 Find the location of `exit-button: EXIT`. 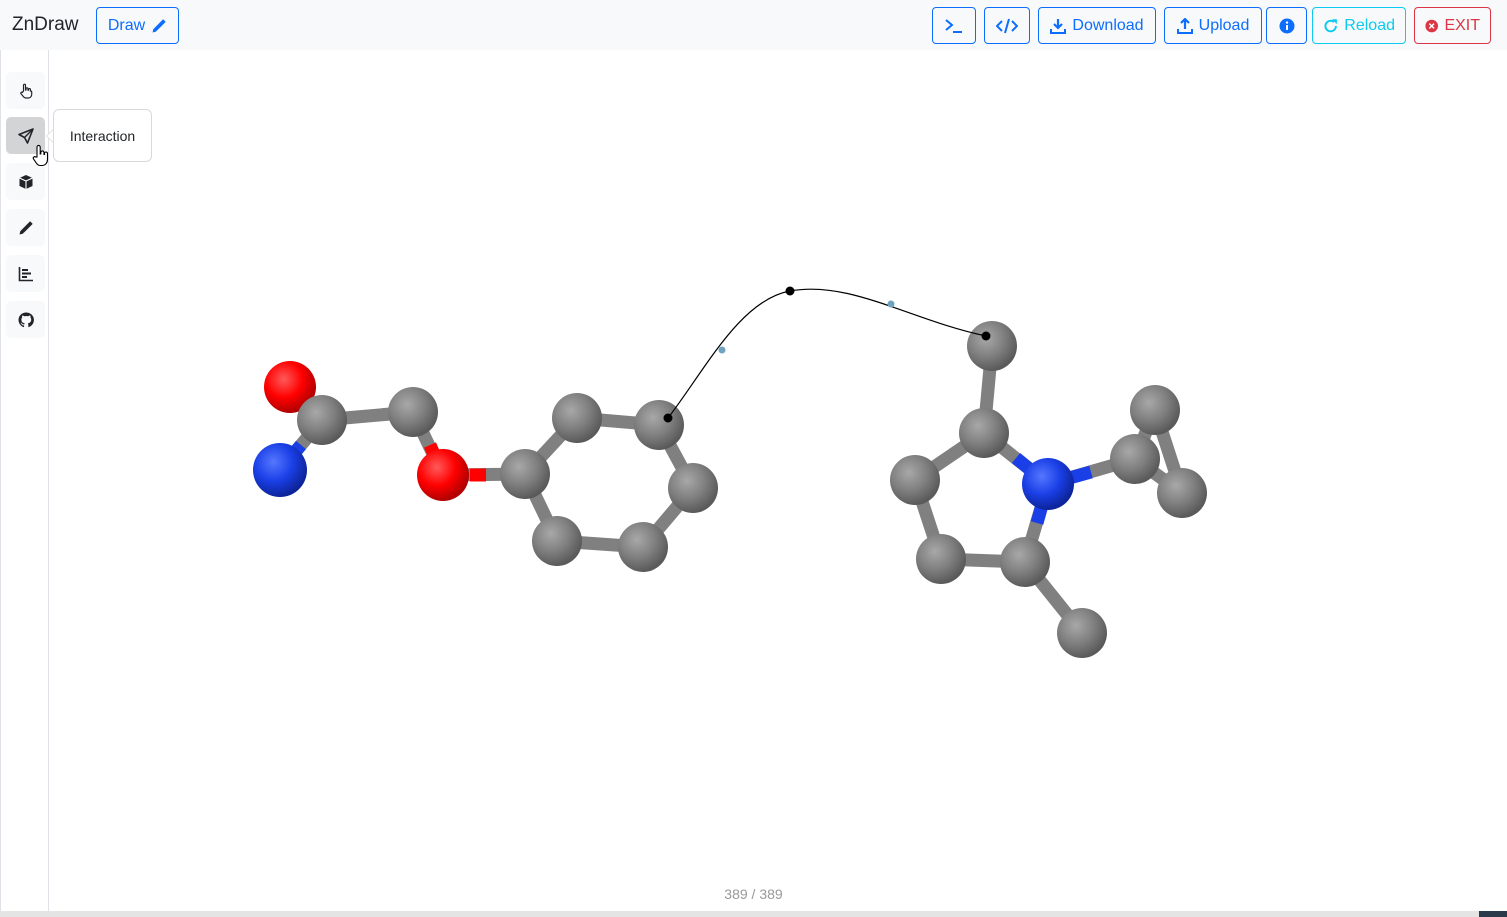

exit-button: EXIT is located at coordinates (1452, 25).